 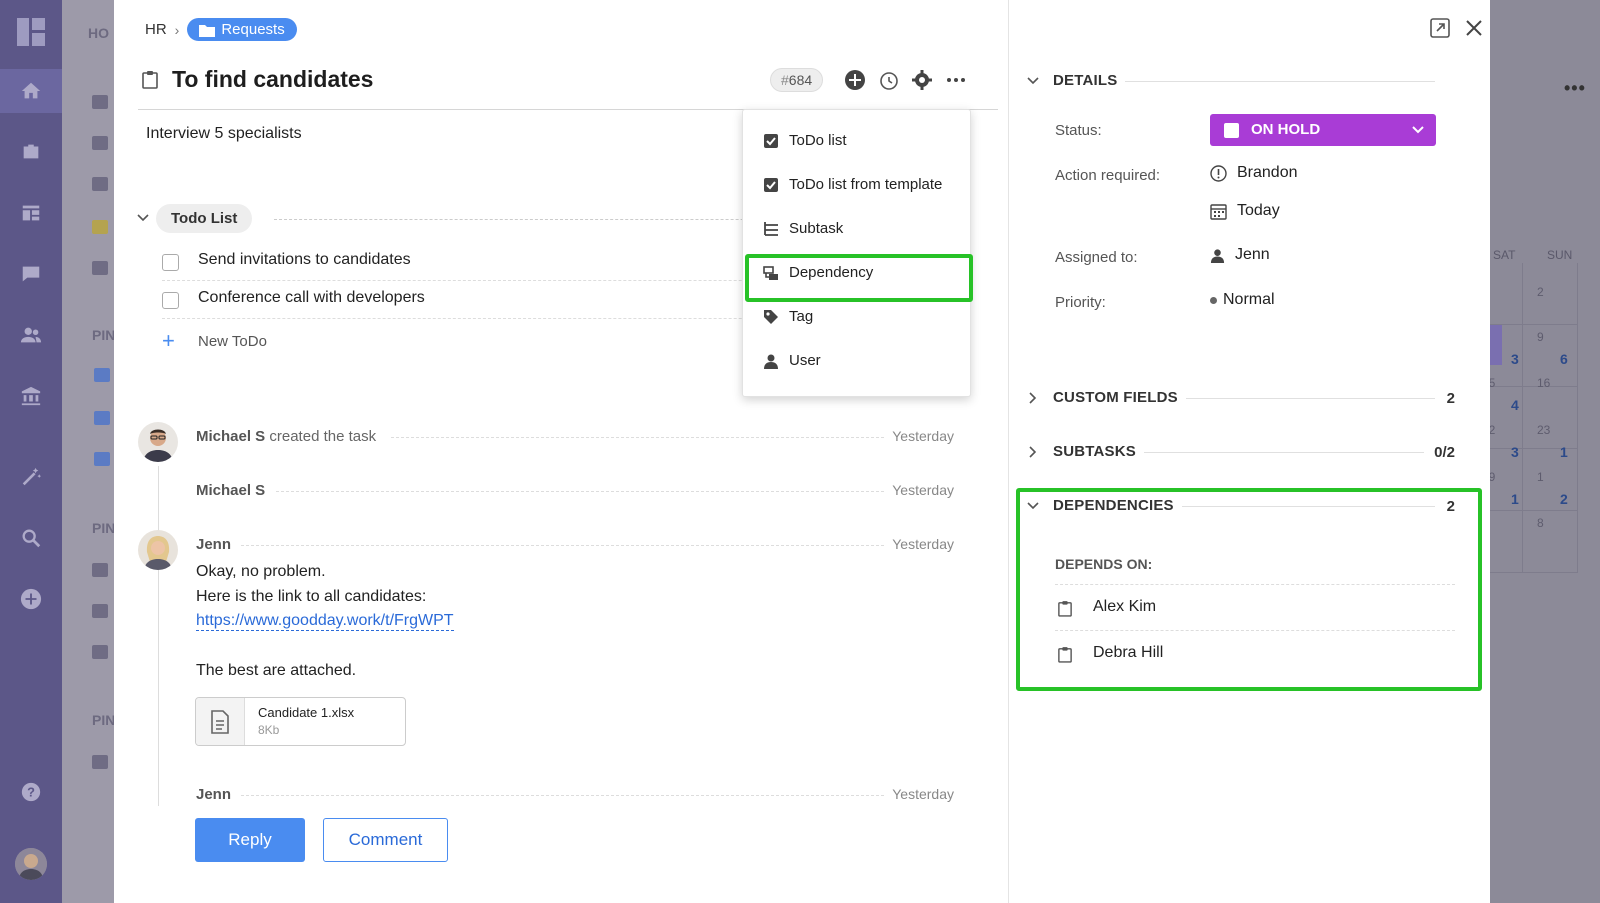 I want to click on nav-briefcase-icon, so click(x=31, y=152).